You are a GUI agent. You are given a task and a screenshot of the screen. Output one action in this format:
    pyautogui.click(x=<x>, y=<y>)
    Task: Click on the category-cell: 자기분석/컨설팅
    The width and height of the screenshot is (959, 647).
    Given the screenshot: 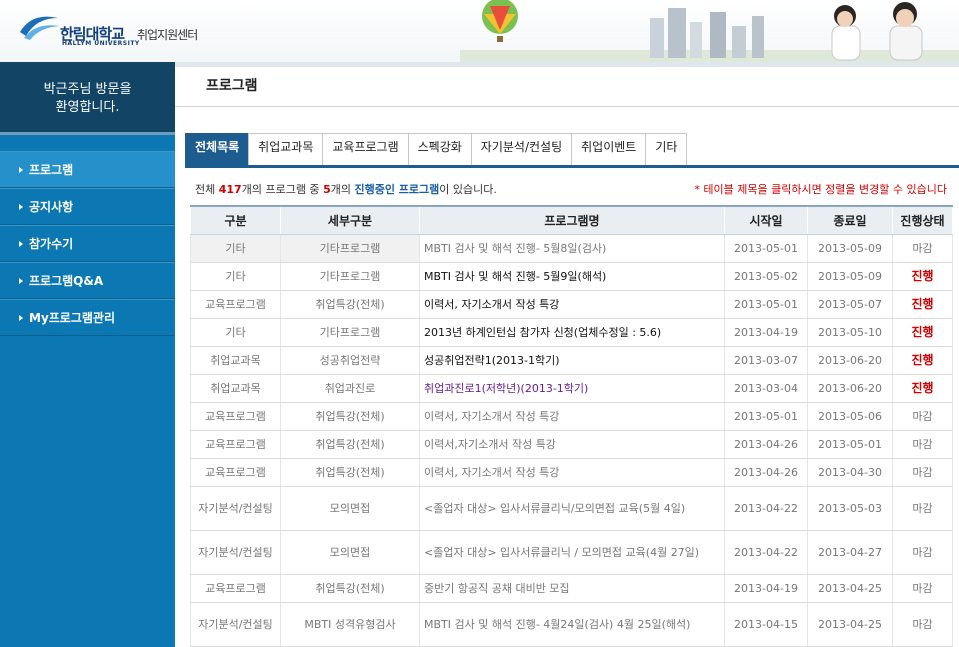 What is the action you would take?
    pyautogui.click(x=235, y=508)
    